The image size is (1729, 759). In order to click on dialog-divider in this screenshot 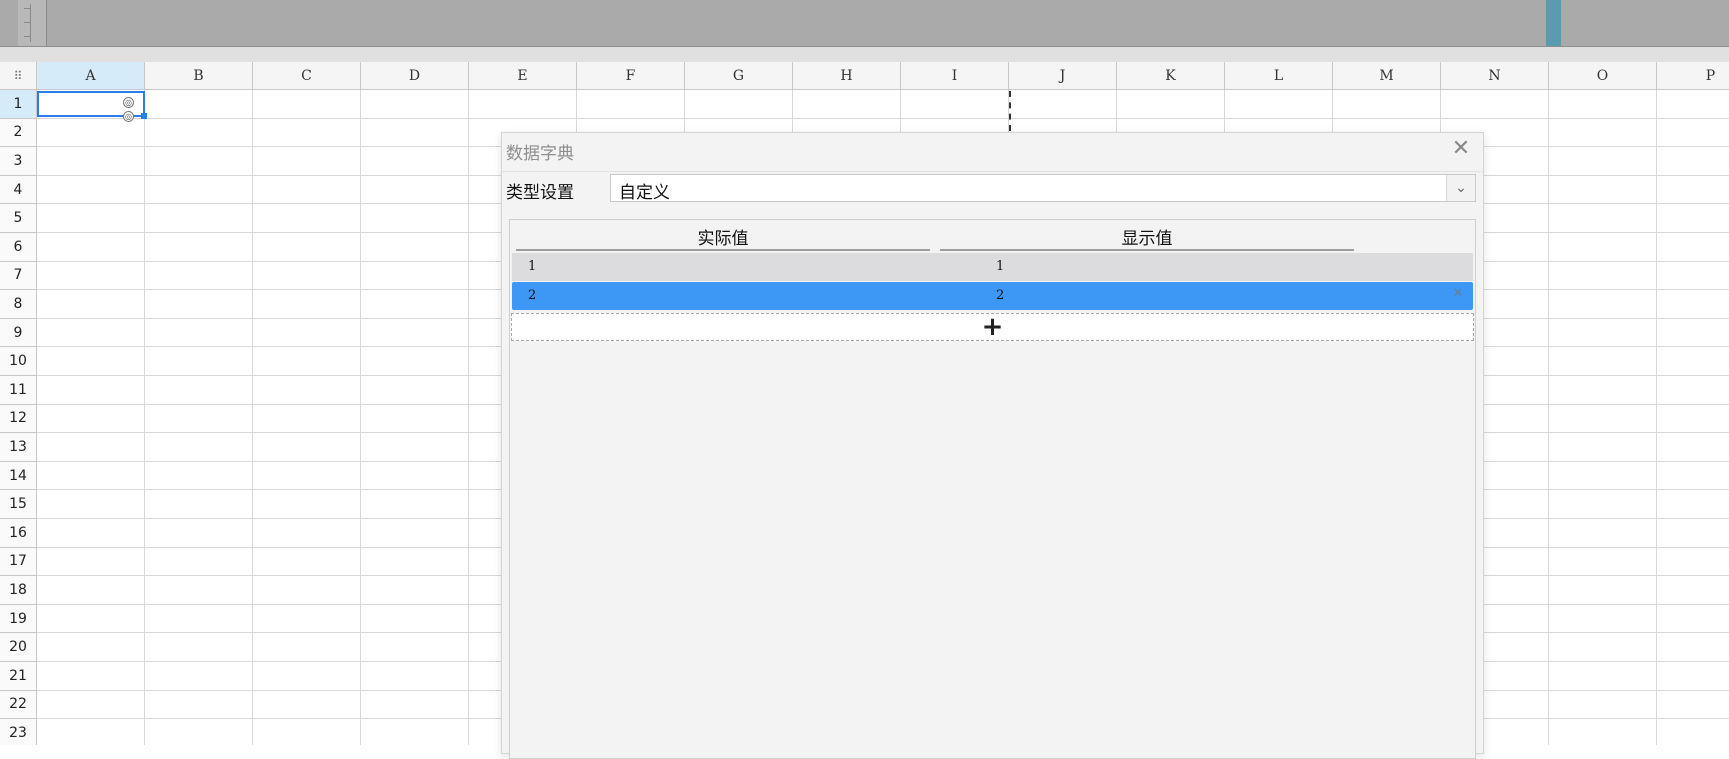, I will do `click(992, 171)`.